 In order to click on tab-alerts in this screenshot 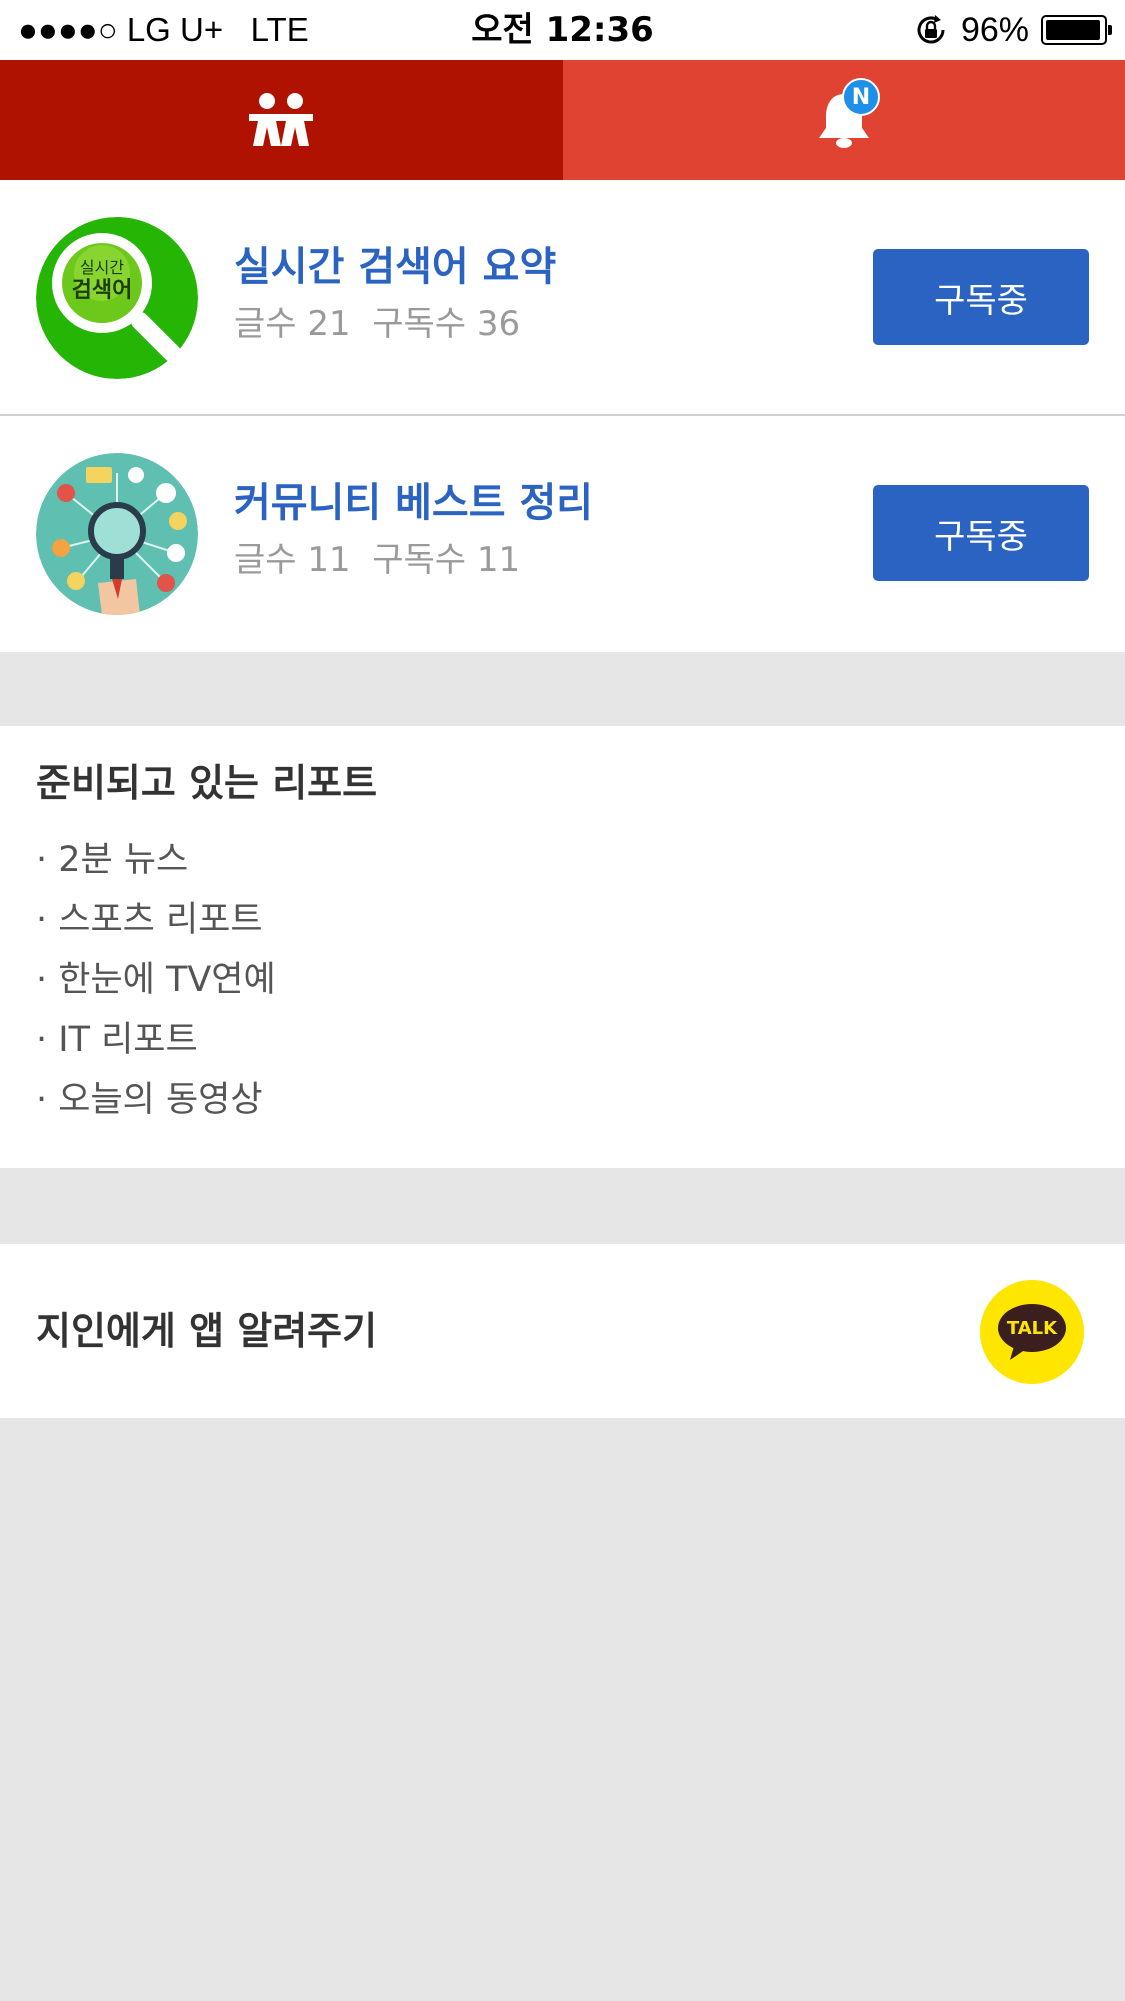, I will do `click(843, 120)`.